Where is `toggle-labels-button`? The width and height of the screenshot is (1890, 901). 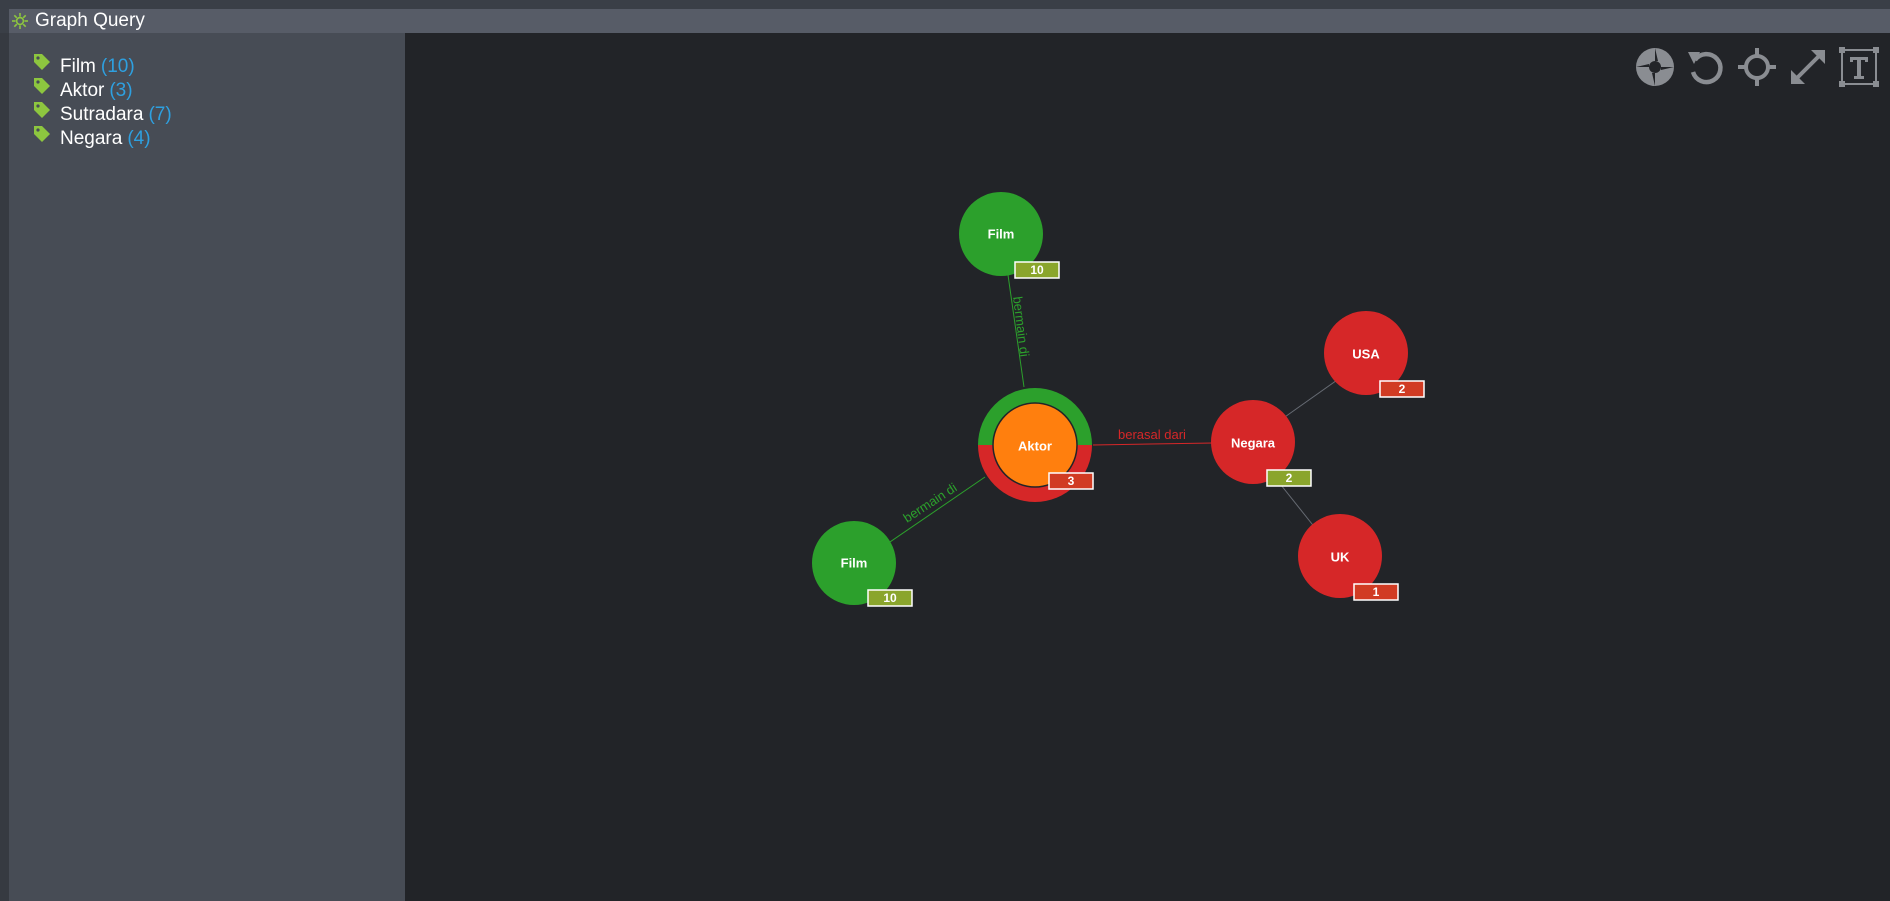 toggle-labels-button is located at coordinates (1859, 67).